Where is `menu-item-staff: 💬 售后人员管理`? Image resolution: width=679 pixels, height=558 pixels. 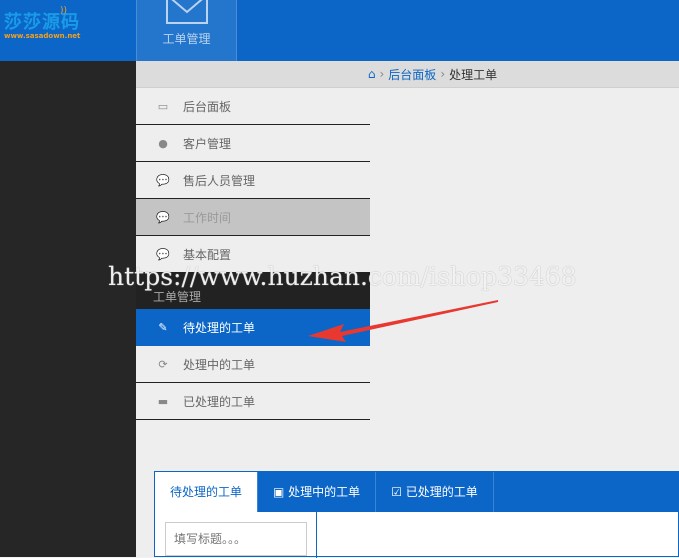
menu-item-staff: 💬 售后人员管理 is located at coordinates (253, 180).